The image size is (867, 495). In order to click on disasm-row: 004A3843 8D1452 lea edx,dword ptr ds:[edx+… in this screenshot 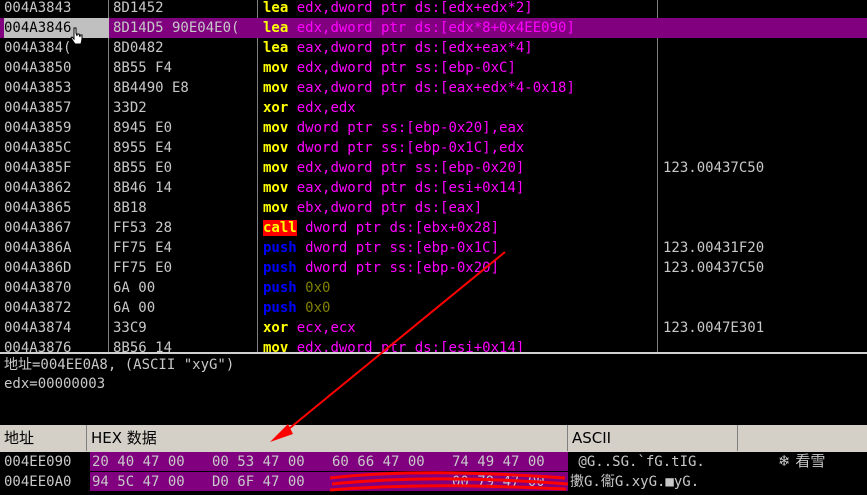, I will do `click(433, 9)`.